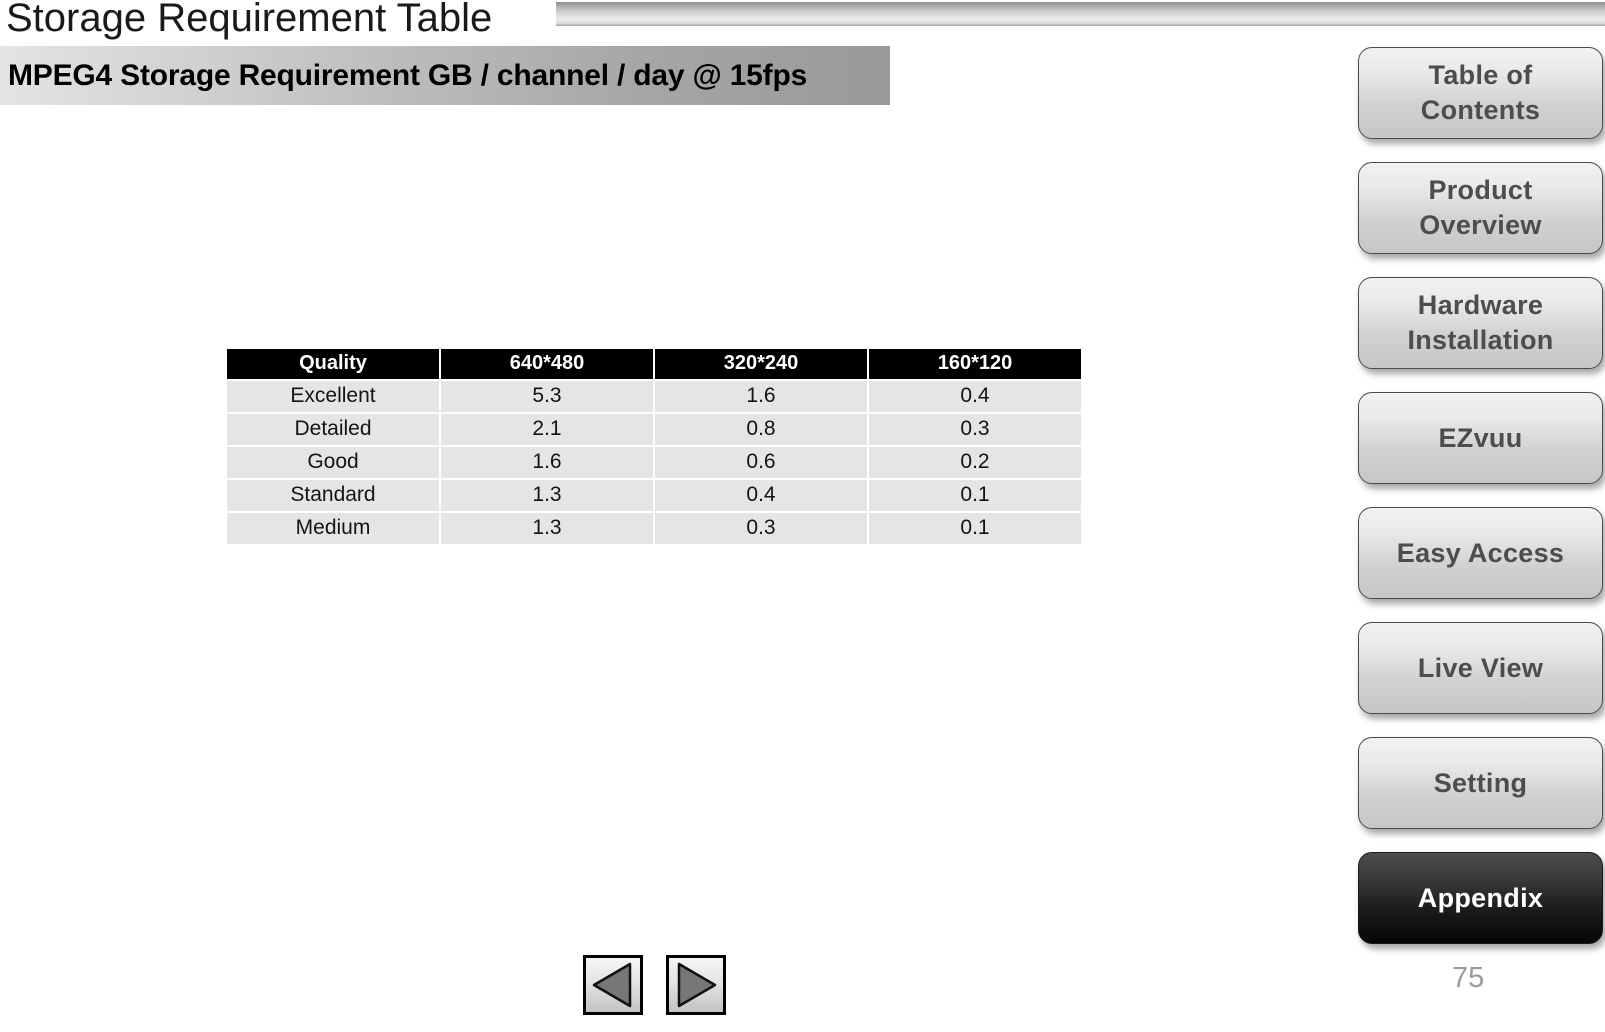 Image resolution: width=1605 pixels, height=1032 pixels. I want to click on sidebar-item-label: Table of Contents, so click(1480, 92).